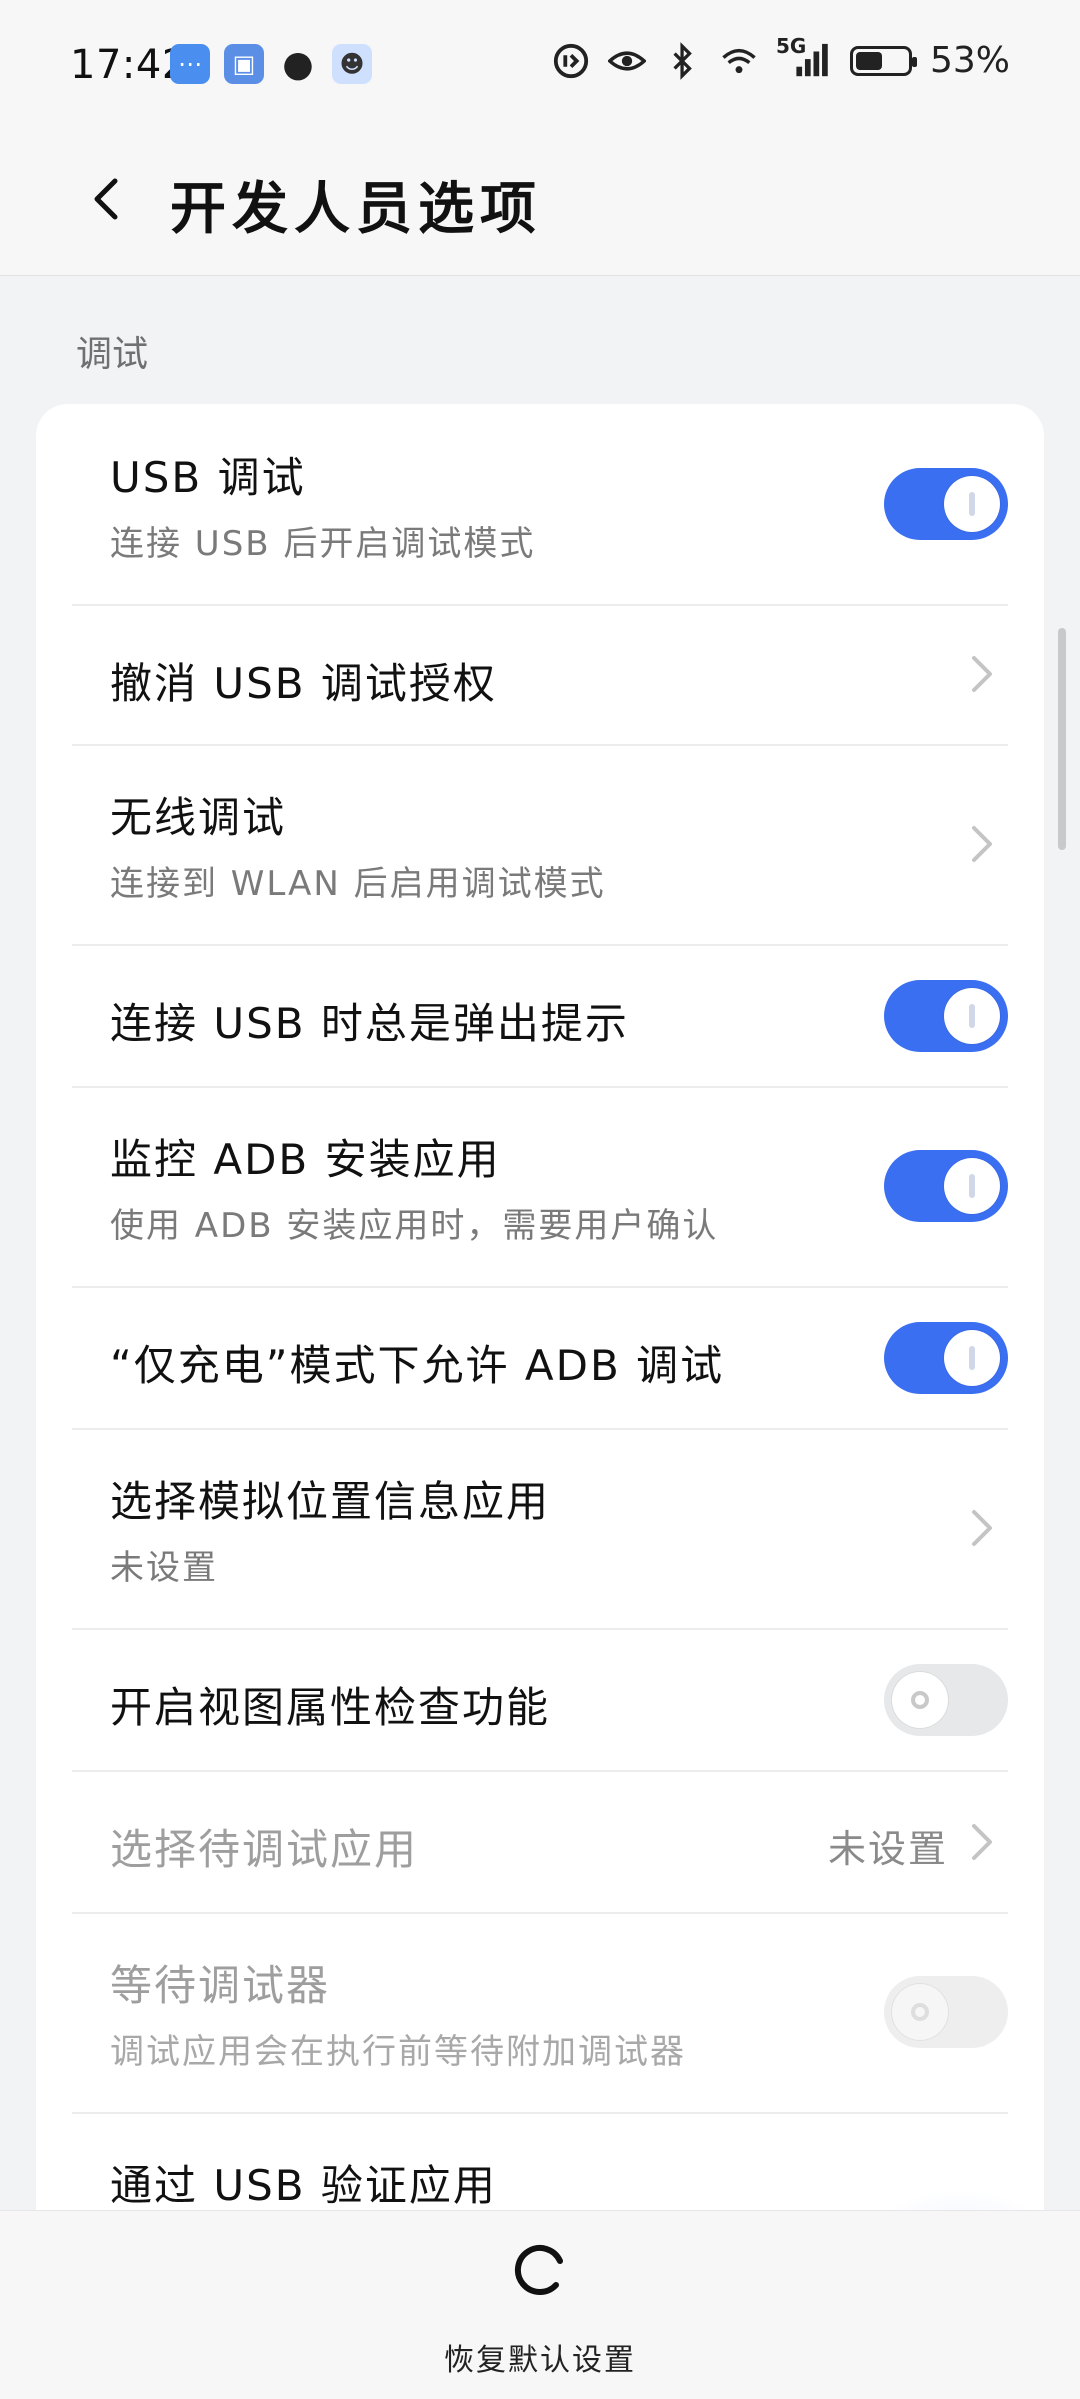  Describe the element at coordinates (540, 1842) in the screenshot. I see `setting-debug-app: 选择待调试应用 未设置` at that location.